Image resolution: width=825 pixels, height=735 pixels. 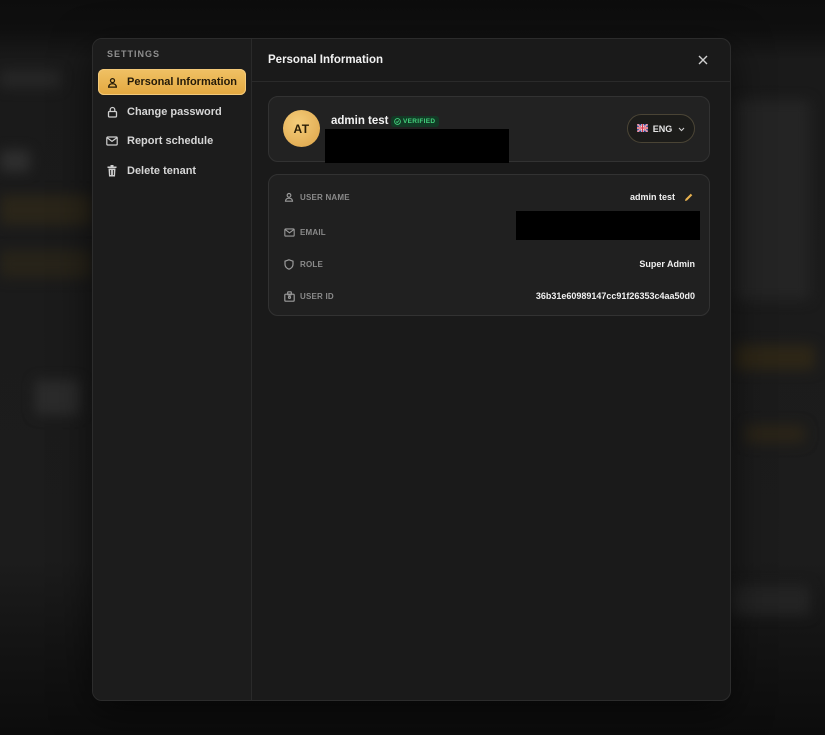 What do you see at coordinates (182, 82) in the screenshot?
I see `sidebar-item-label: Personal Information` at bounding box center [182, 82].